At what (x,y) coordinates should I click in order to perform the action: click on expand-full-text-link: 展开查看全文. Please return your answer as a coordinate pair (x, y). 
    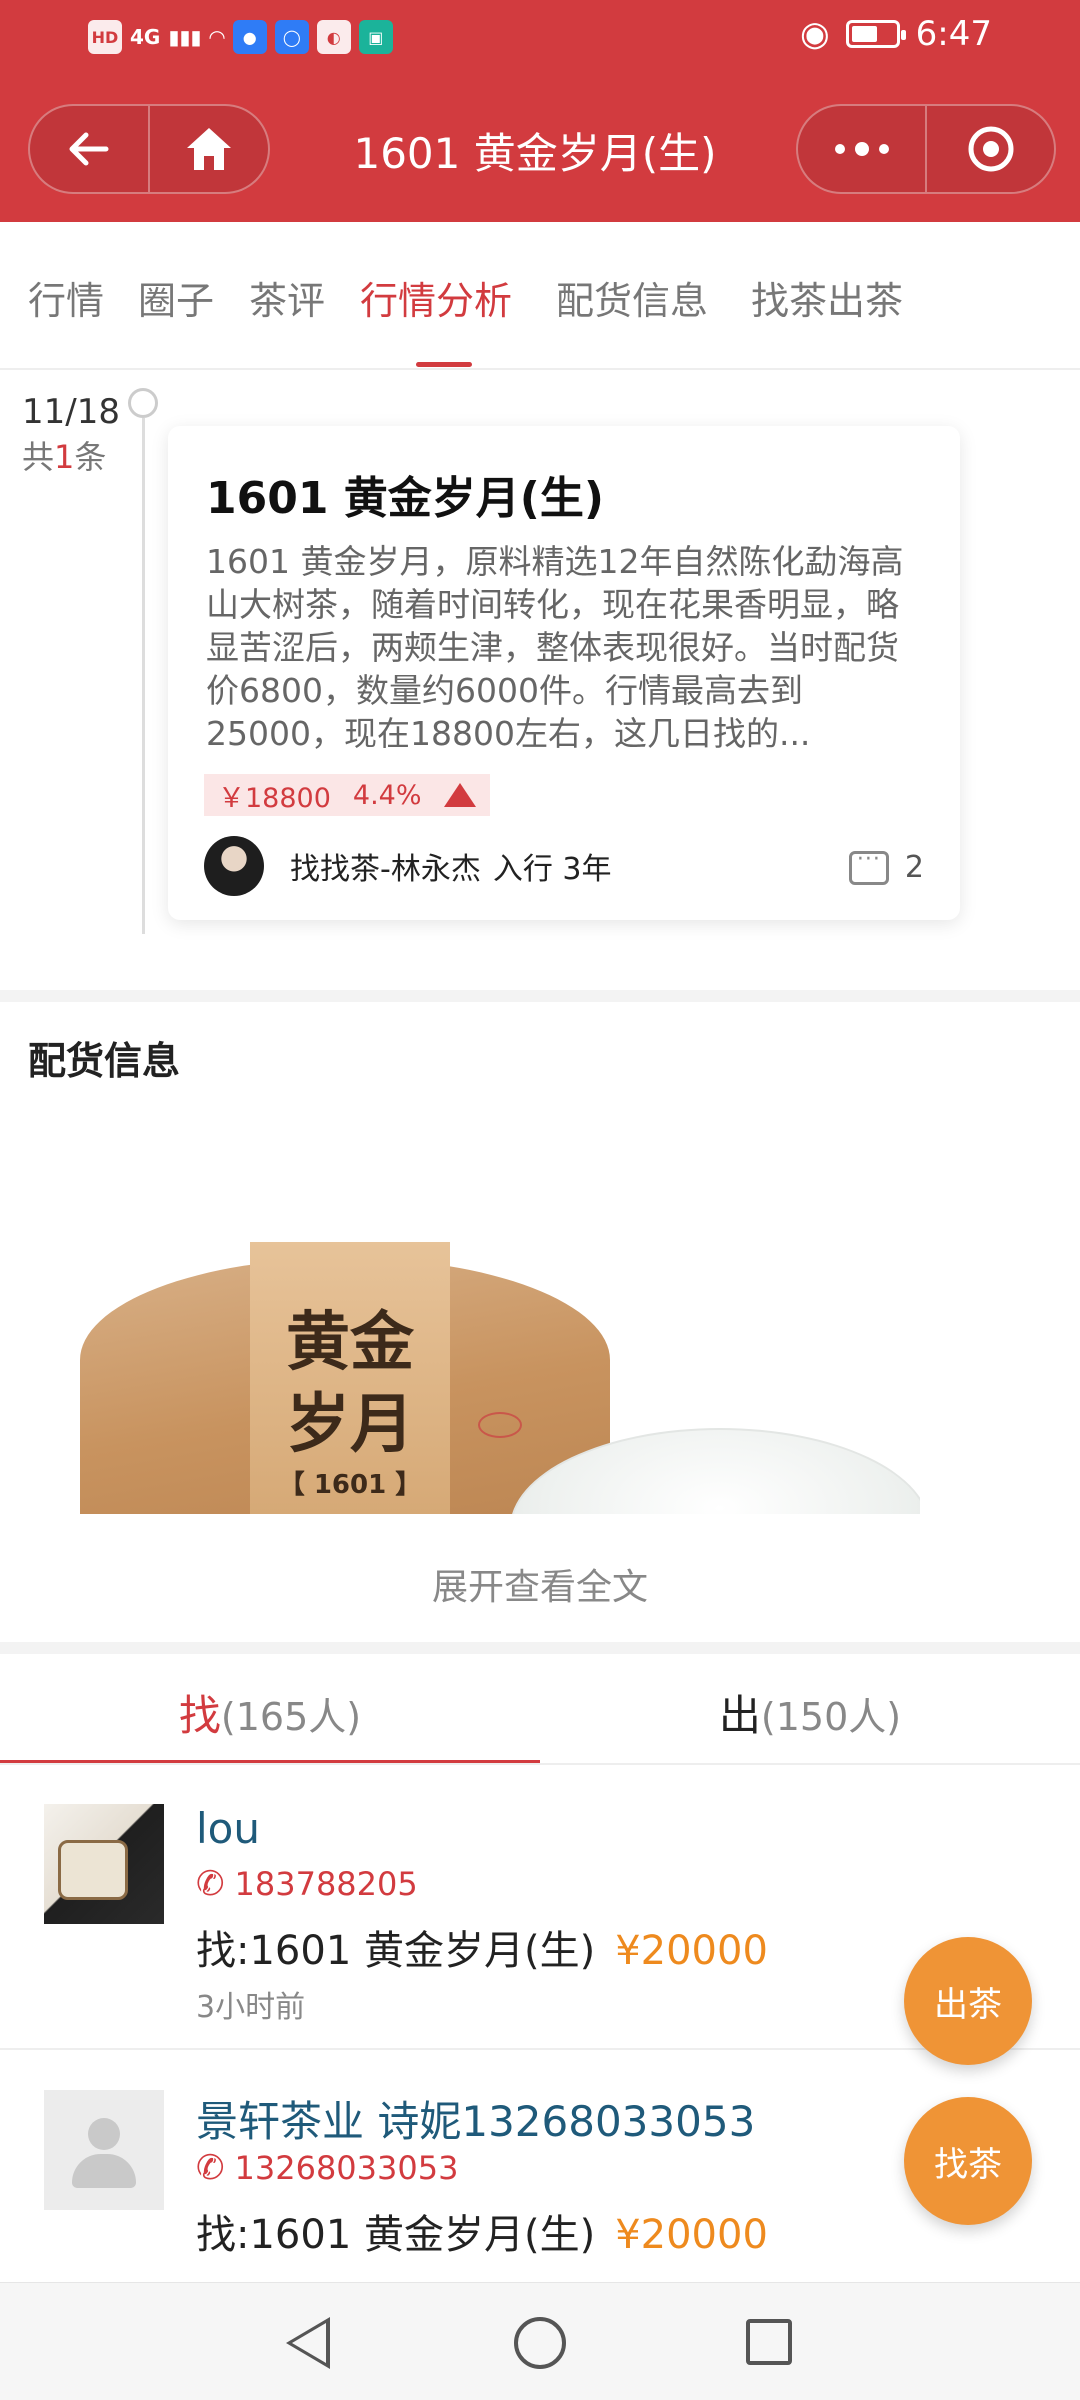
    Looking at the image, I should click on (540, 1584).